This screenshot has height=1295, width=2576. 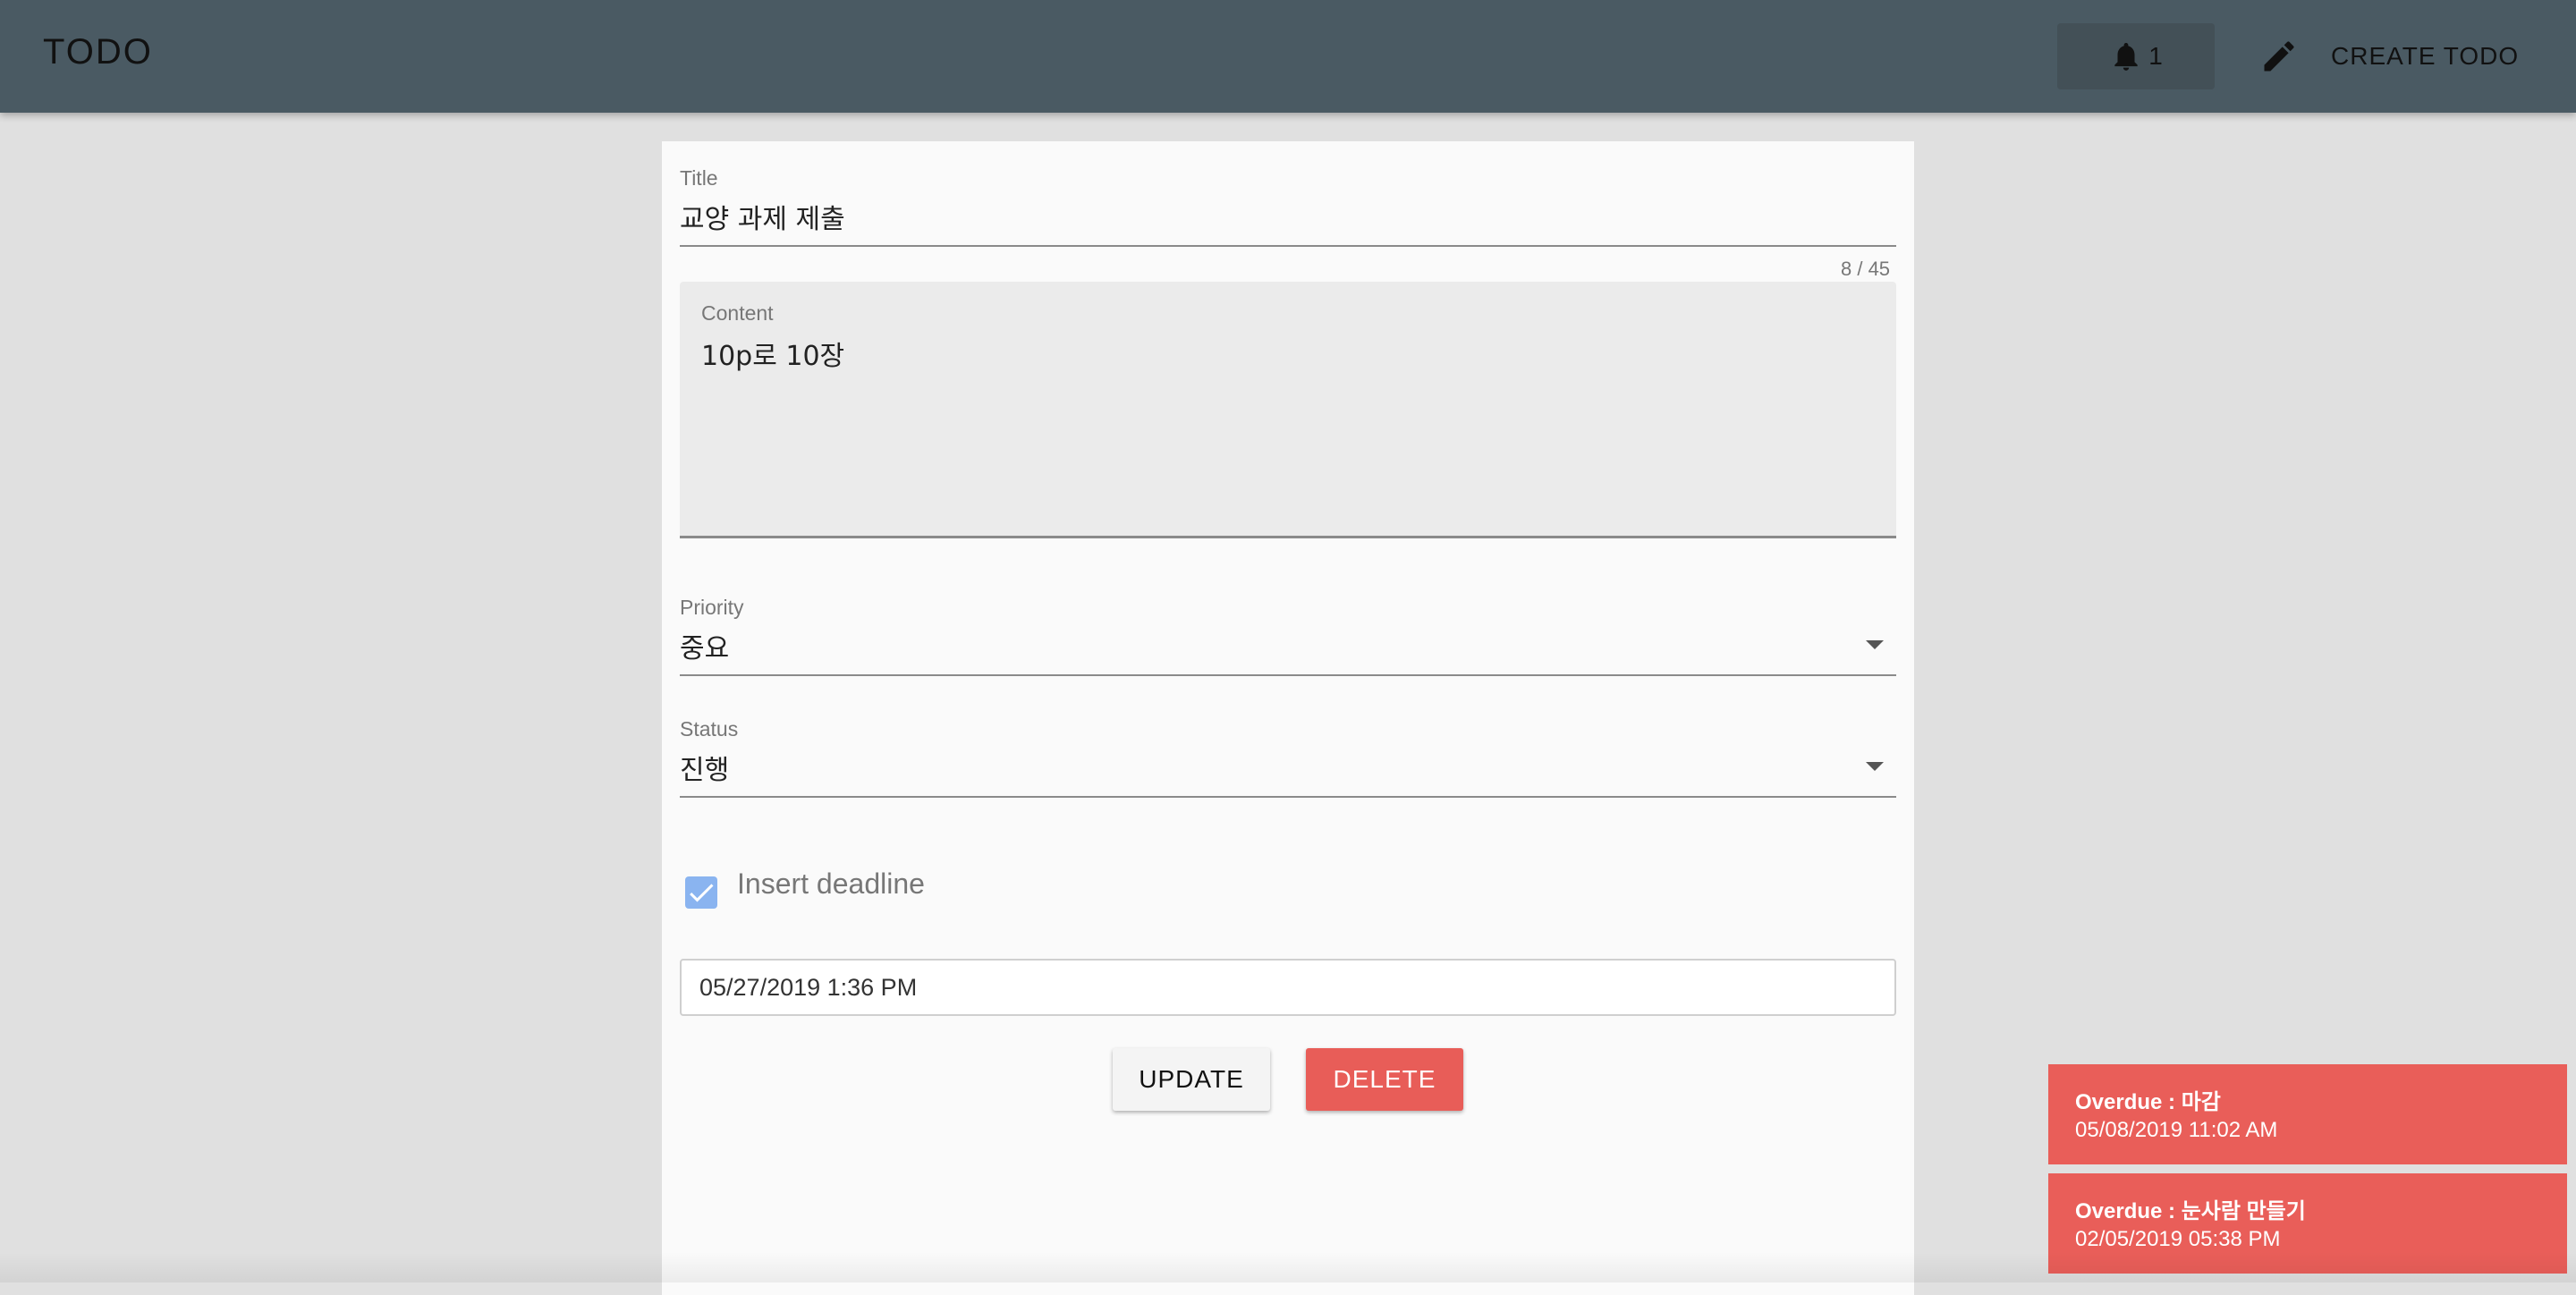 What do you see at coordinates (98, 52) in the screenshot?
I see `app-title: TODO` at bounding box center [98, 52].